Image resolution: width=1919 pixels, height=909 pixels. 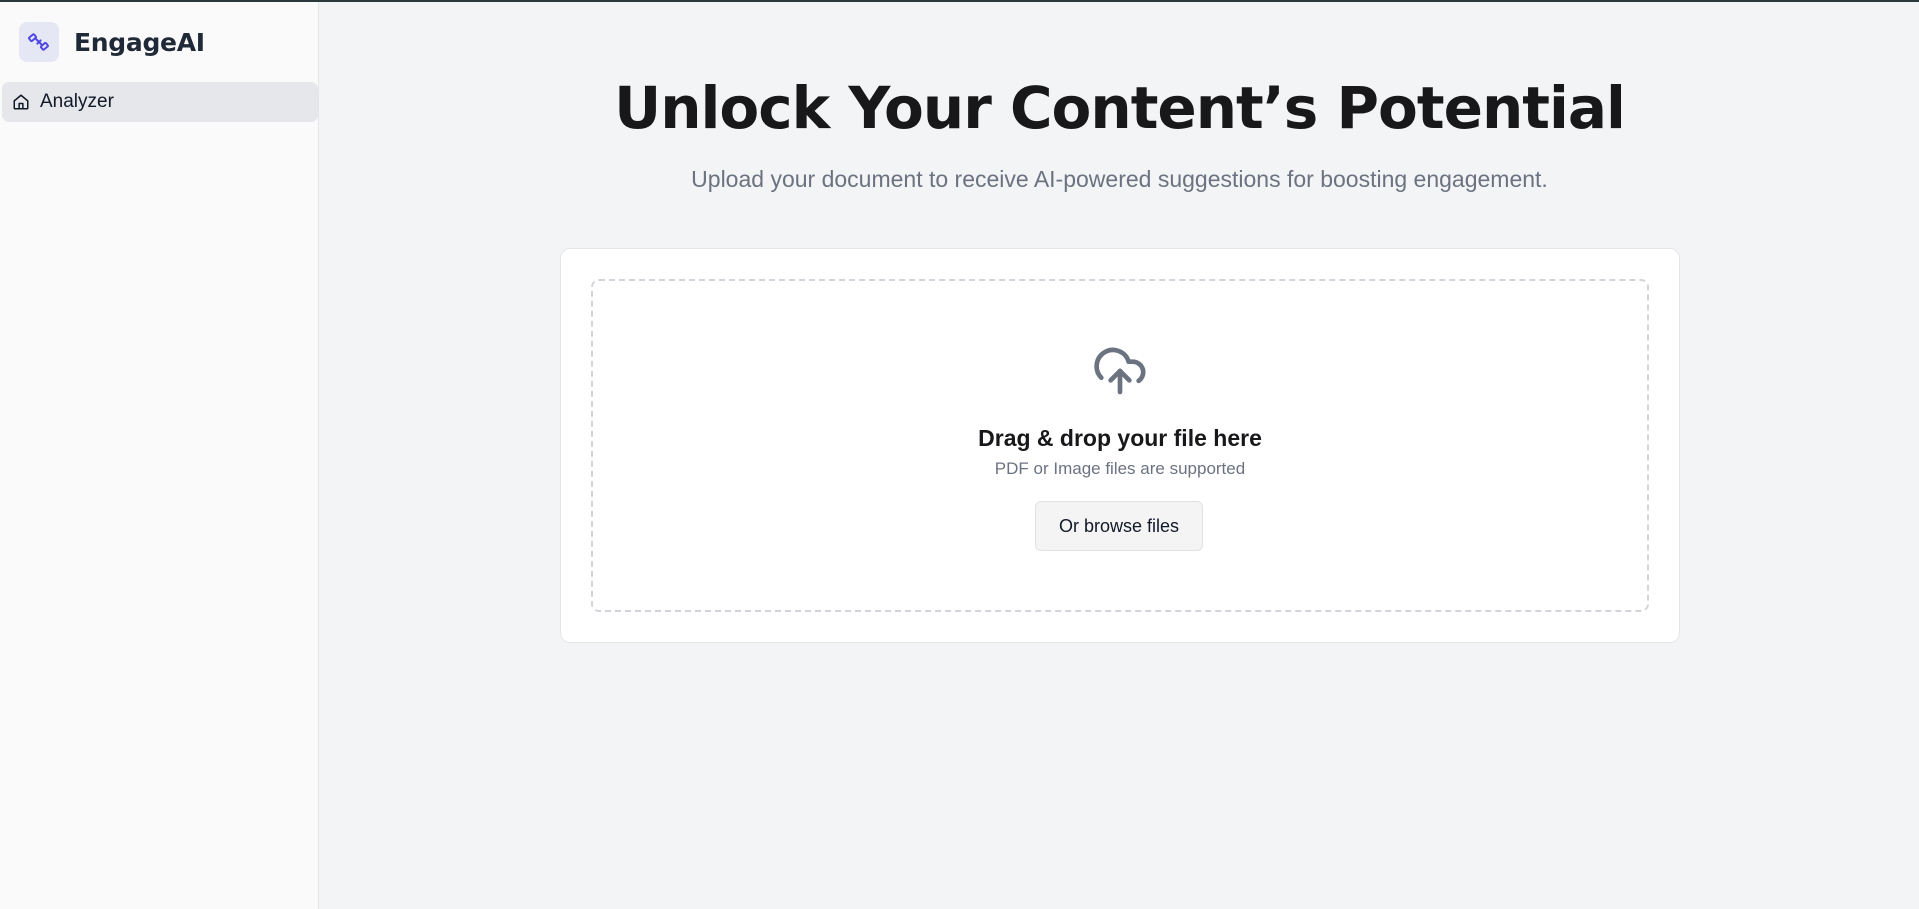 I want to click on brand: EngageAI, so click(x=112, y=42).